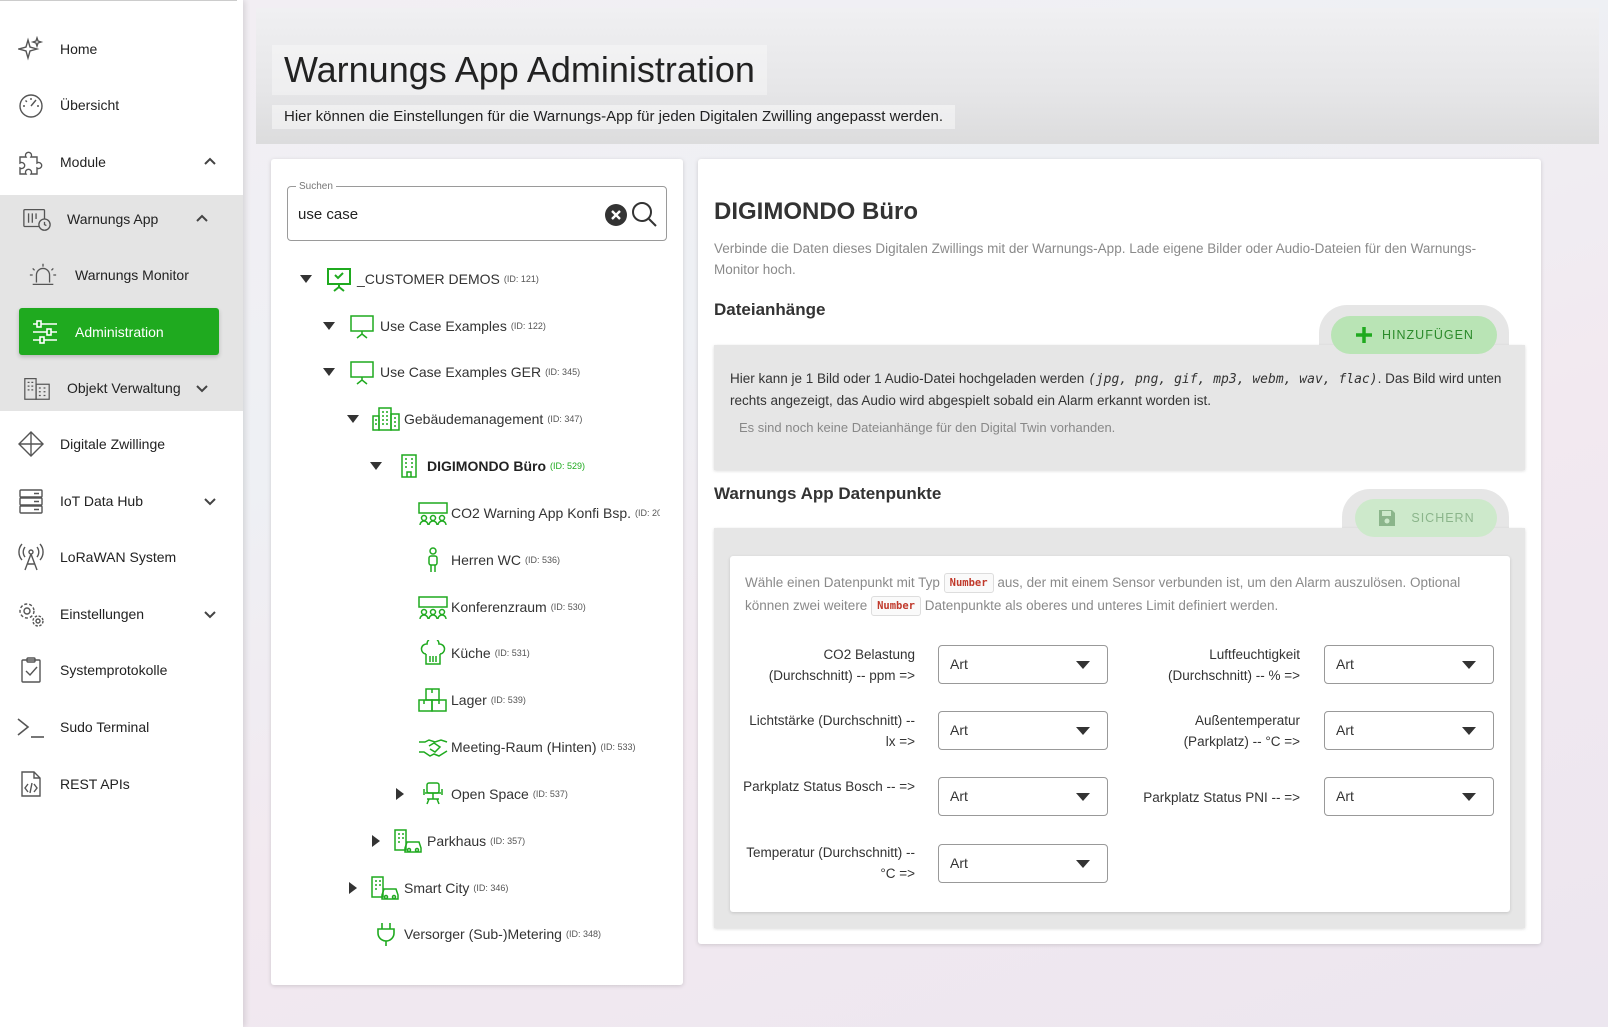  Describe the element at coordinates (121, 727) in the screenshot. I see `sidebar-item-sudo-terminal: Sudo Terminal` at that location.